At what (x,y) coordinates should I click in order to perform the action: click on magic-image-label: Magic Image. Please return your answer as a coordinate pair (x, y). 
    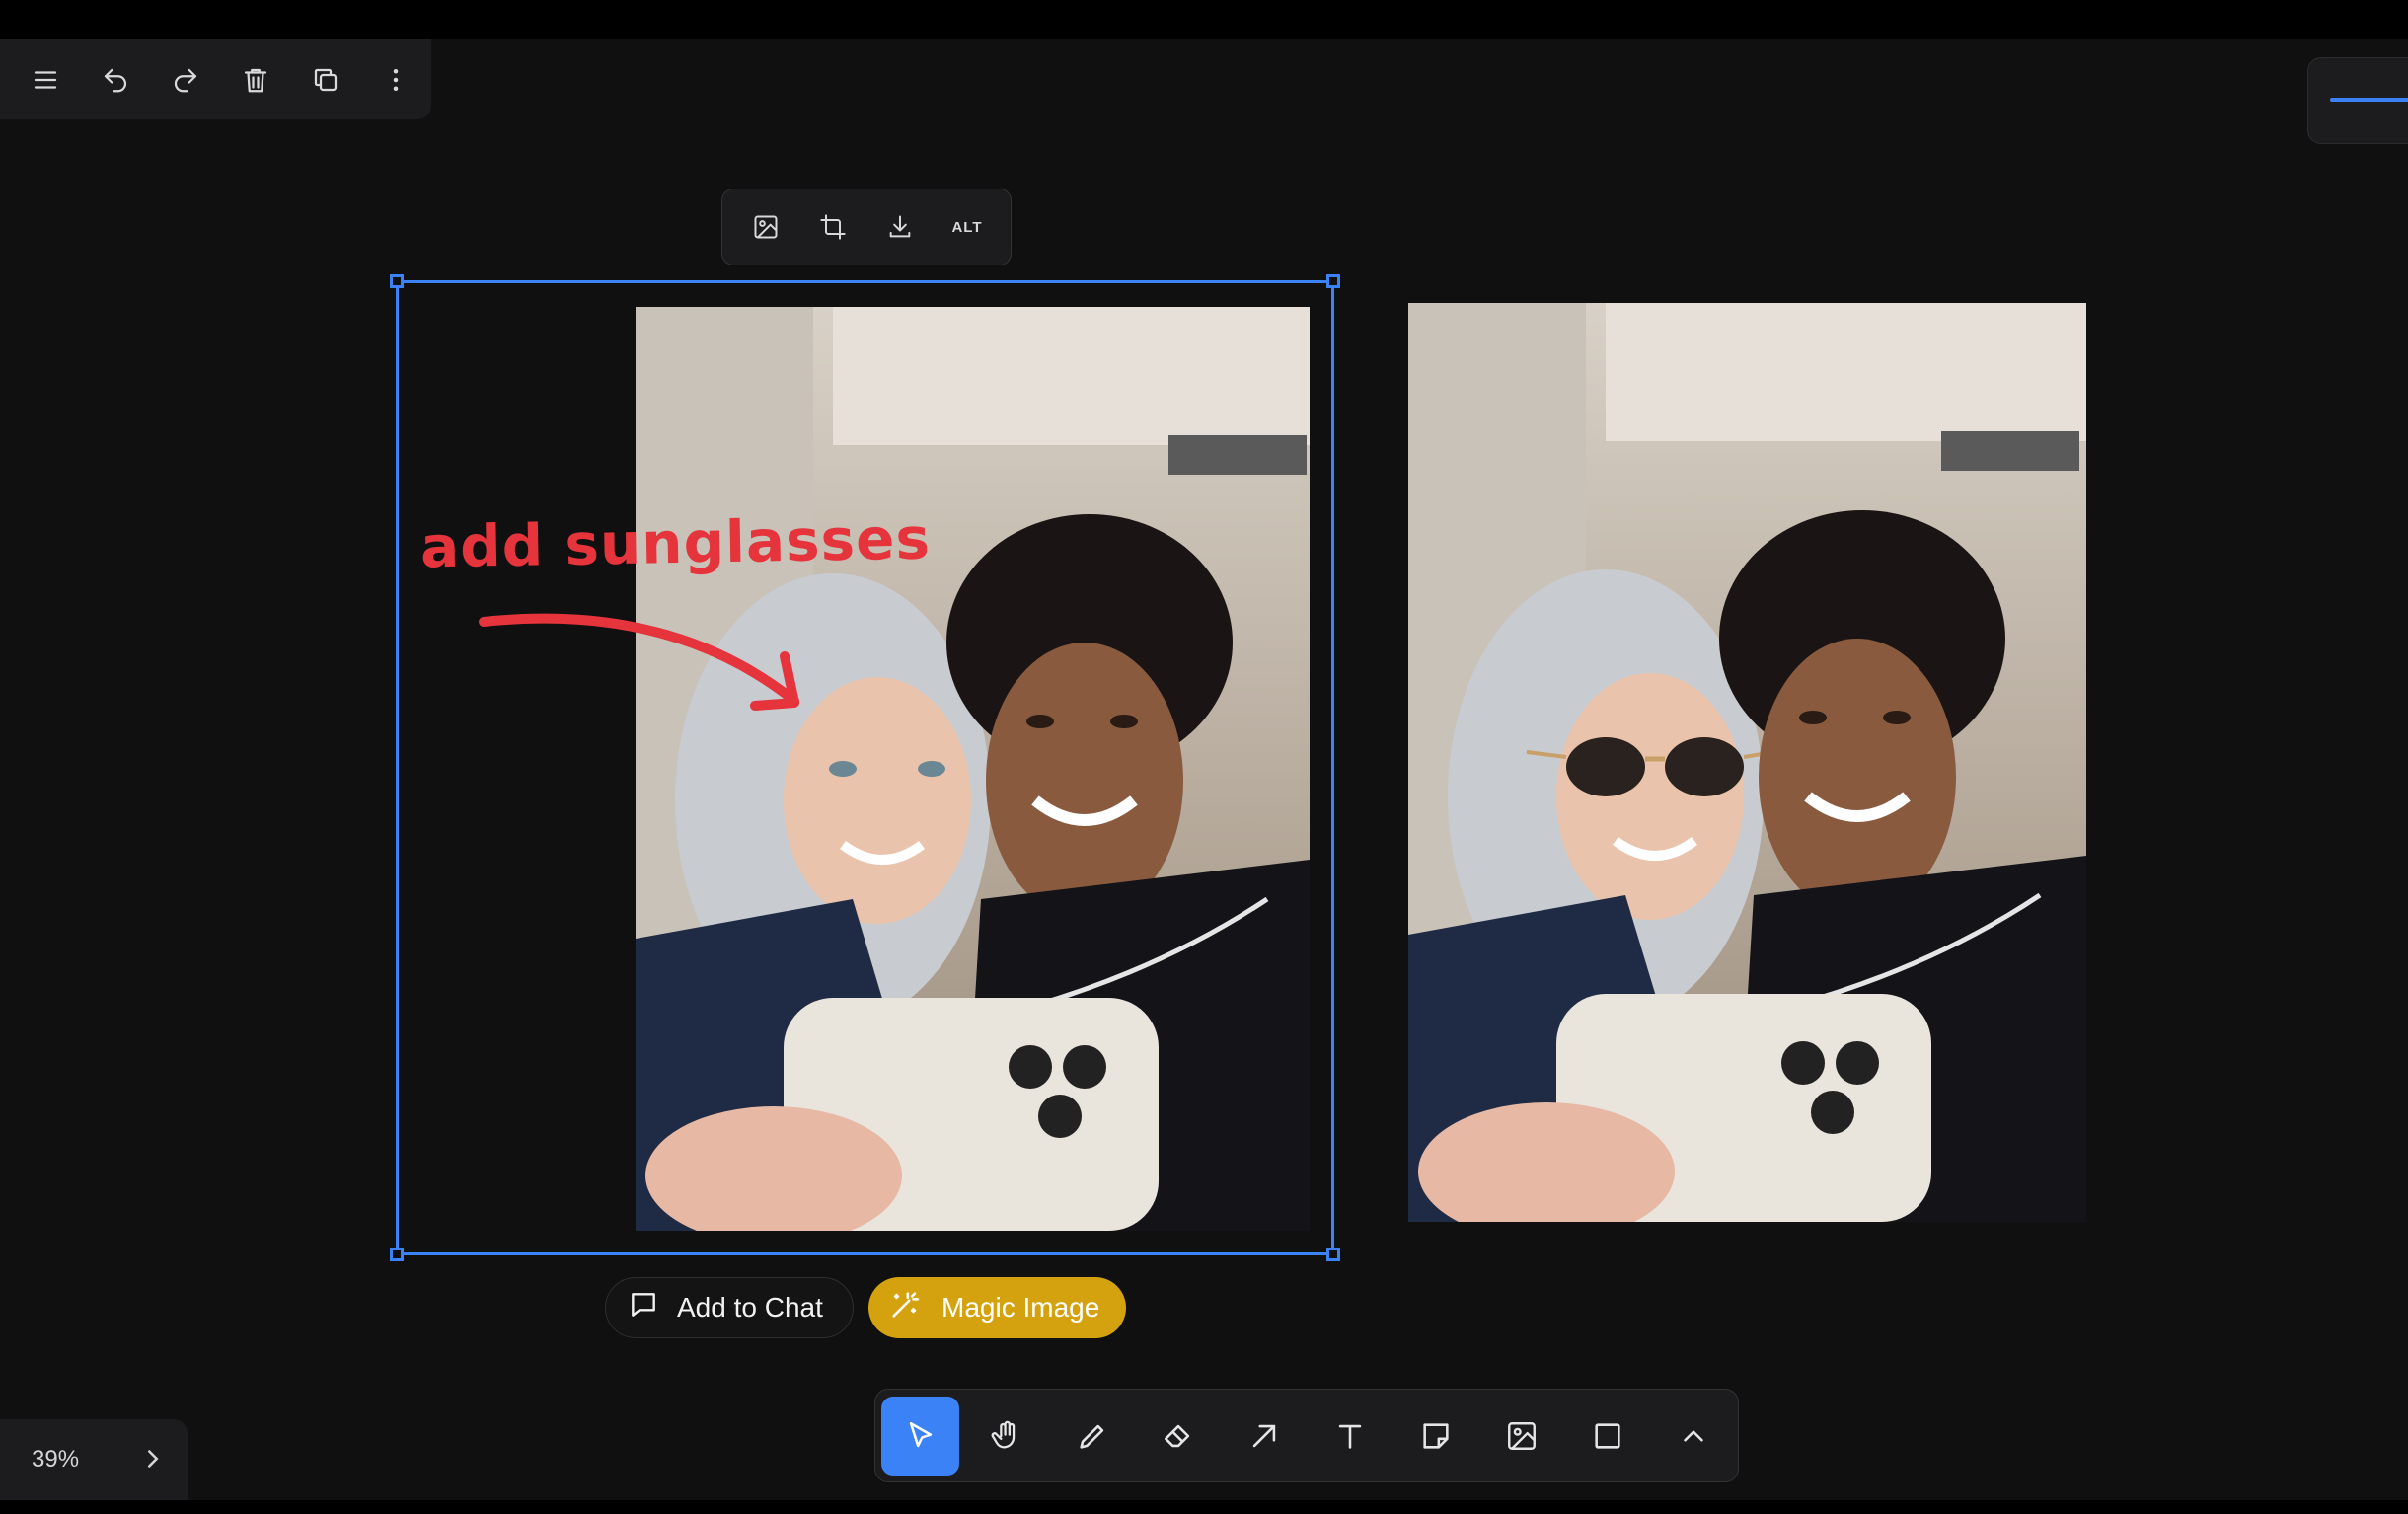
    Looking at the image, I should click on (1021, 1307).